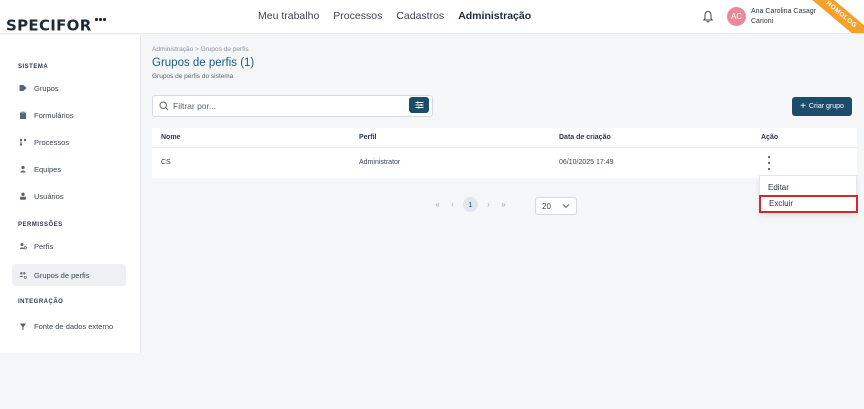 The height and width of the screenshot is (409, 864). Describe the element at coordinates (585, 137) in the screenshot. I see `column-header-data-de-criacao: Data de criação` at that location.